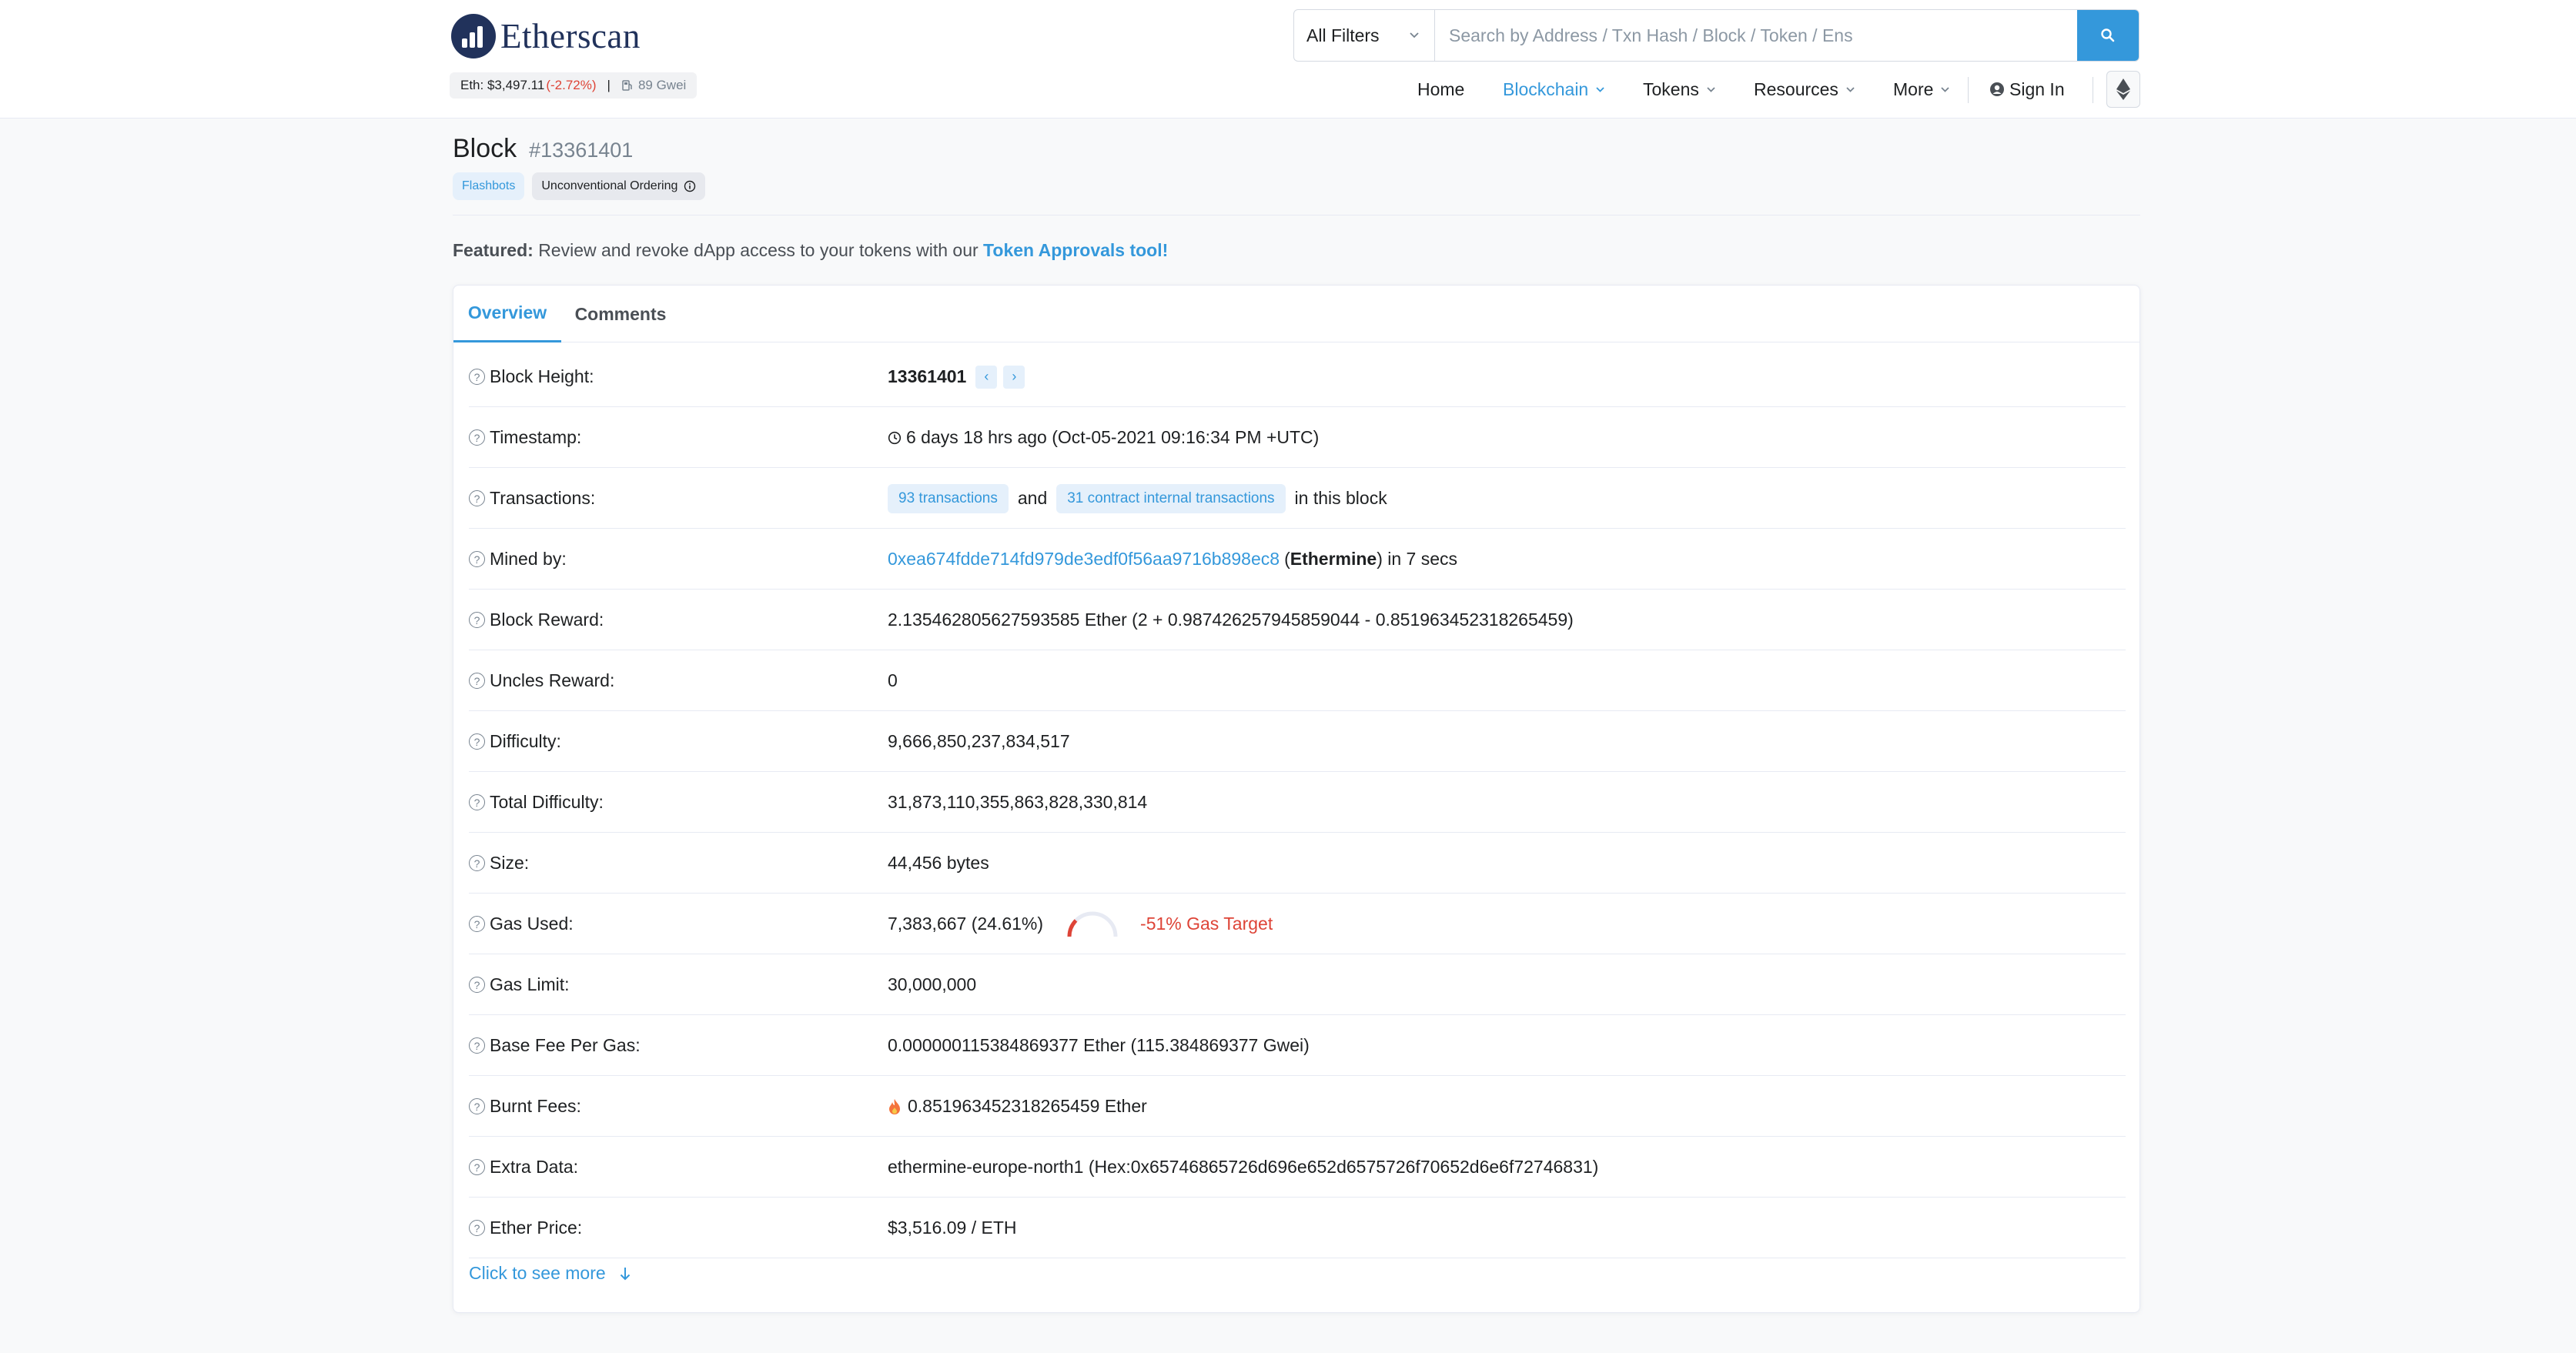 The height and width of the screenshot is (1353, 2576). I want to click on prev-block-button: ‹, so click(987, 377).